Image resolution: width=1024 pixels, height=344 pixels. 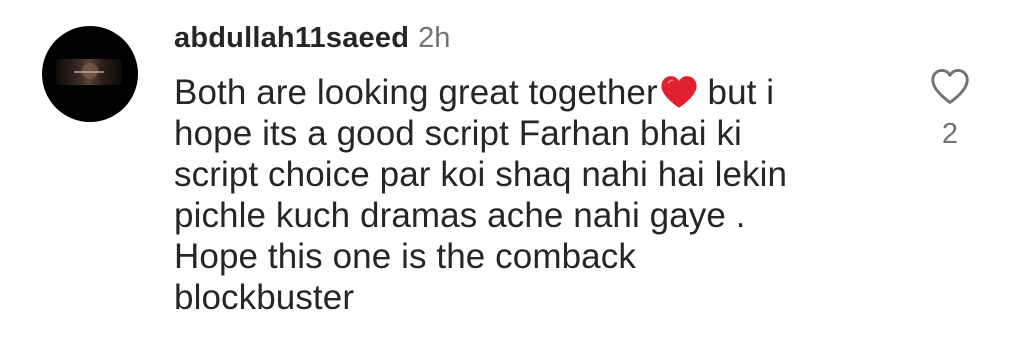 What do you see at coordinates (736, 92) in the screenshot?
I see `comment-line-text: but i` at bounding box center [736, 92].